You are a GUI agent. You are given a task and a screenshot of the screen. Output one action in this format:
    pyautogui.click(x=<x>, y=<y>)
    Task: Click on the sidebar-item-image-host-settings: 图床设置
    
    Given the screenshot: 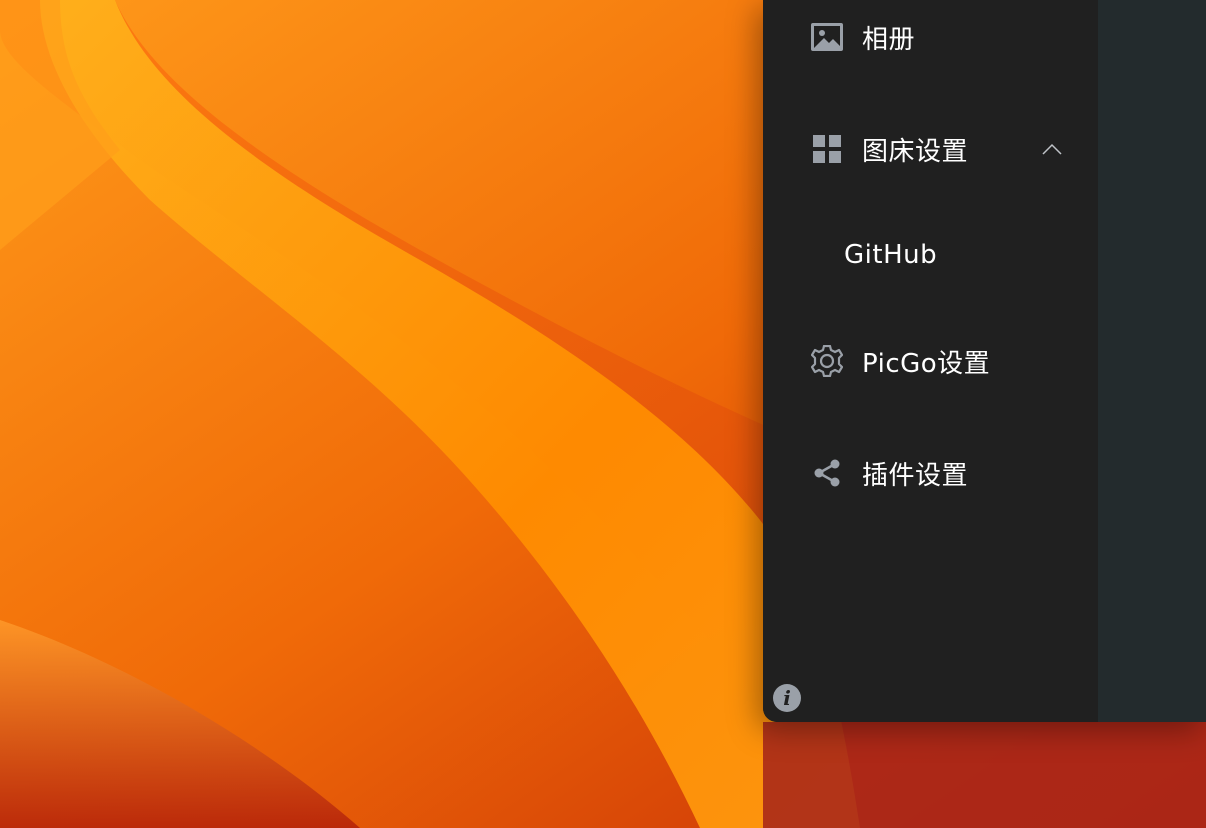 What is the action you would take?
    pyautogui.click(x=930, y=149)
    